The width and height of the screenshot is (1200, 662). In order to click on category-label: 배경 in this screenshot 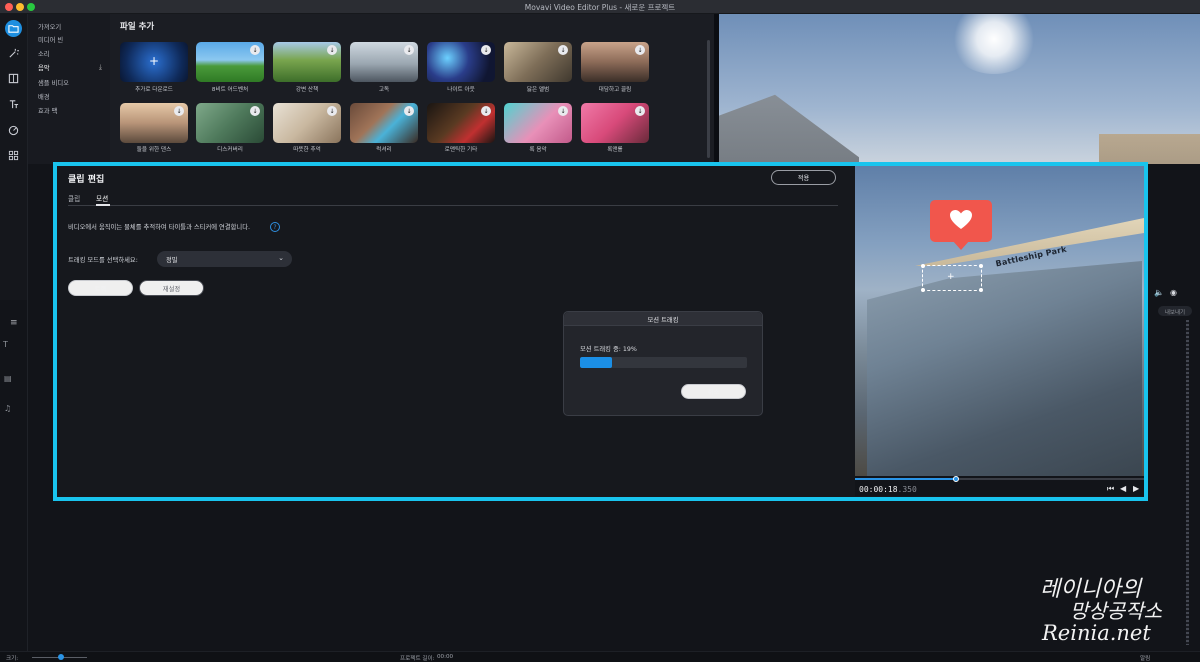, I will do `click(44, 97)`.